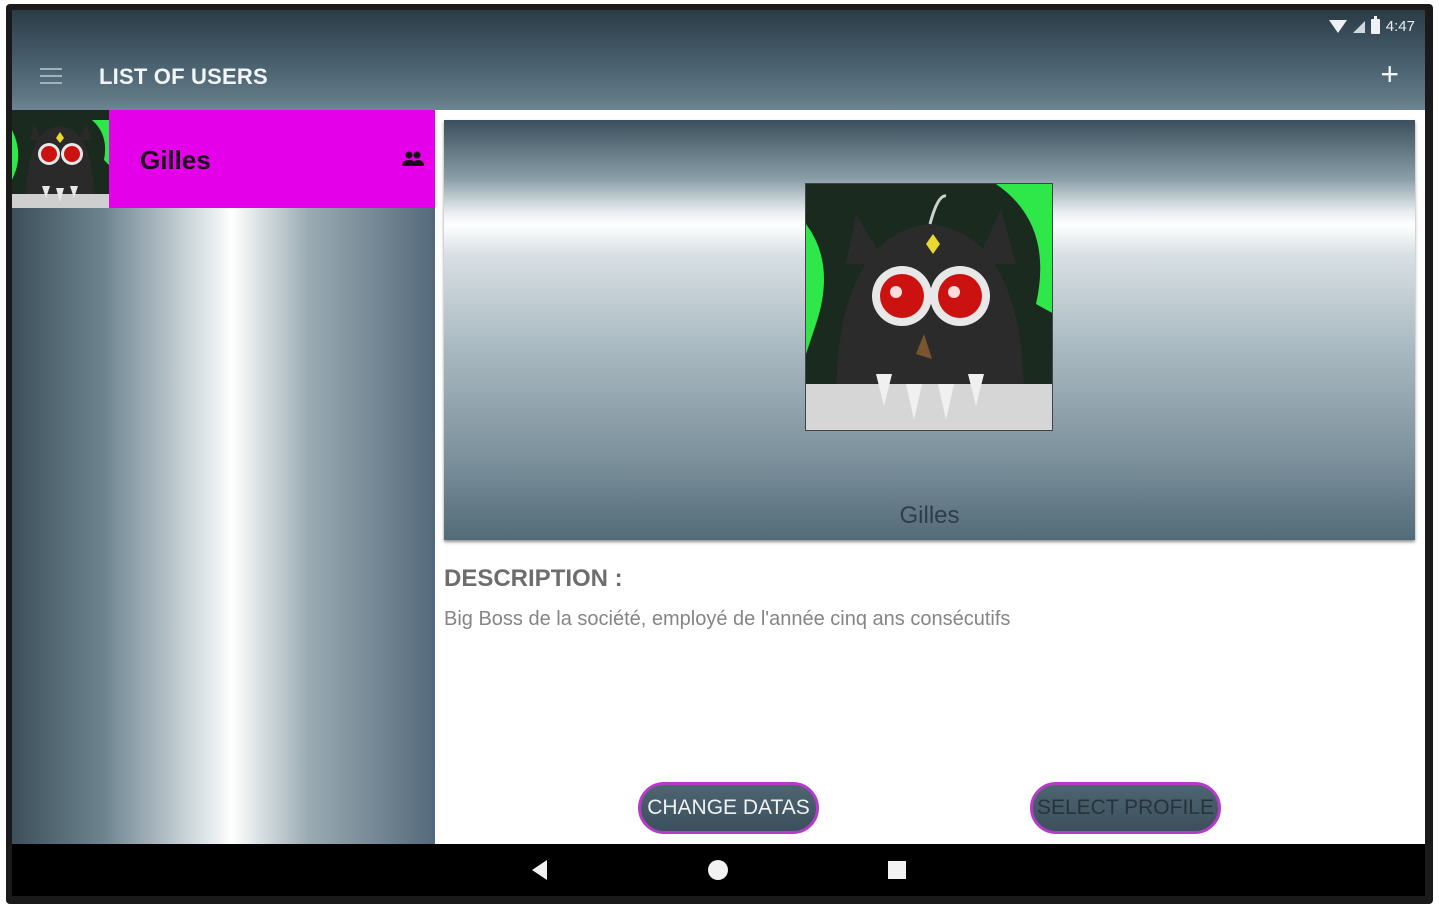 This screenshot has height=908, width=1439. I want to click on home-icon, so click(718, 870).